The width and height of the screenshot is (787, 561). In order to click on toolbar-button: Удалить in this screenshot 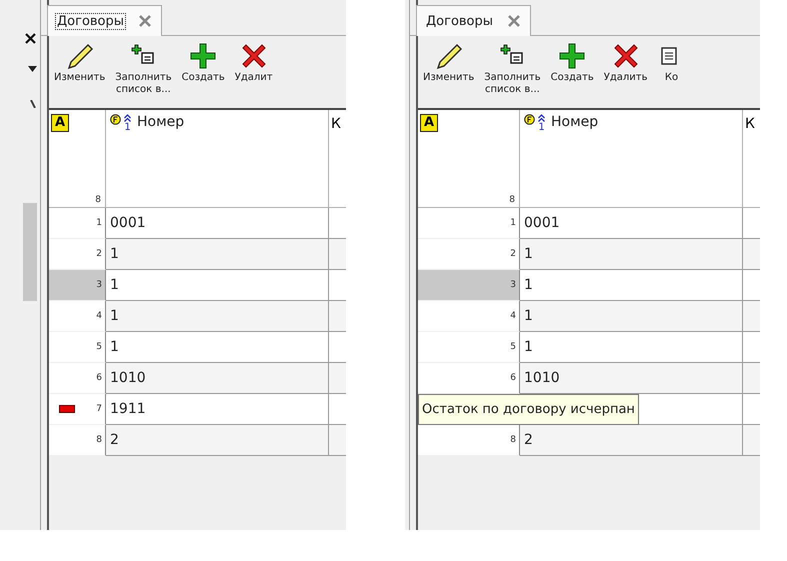, I will do `click(625, 75)`.